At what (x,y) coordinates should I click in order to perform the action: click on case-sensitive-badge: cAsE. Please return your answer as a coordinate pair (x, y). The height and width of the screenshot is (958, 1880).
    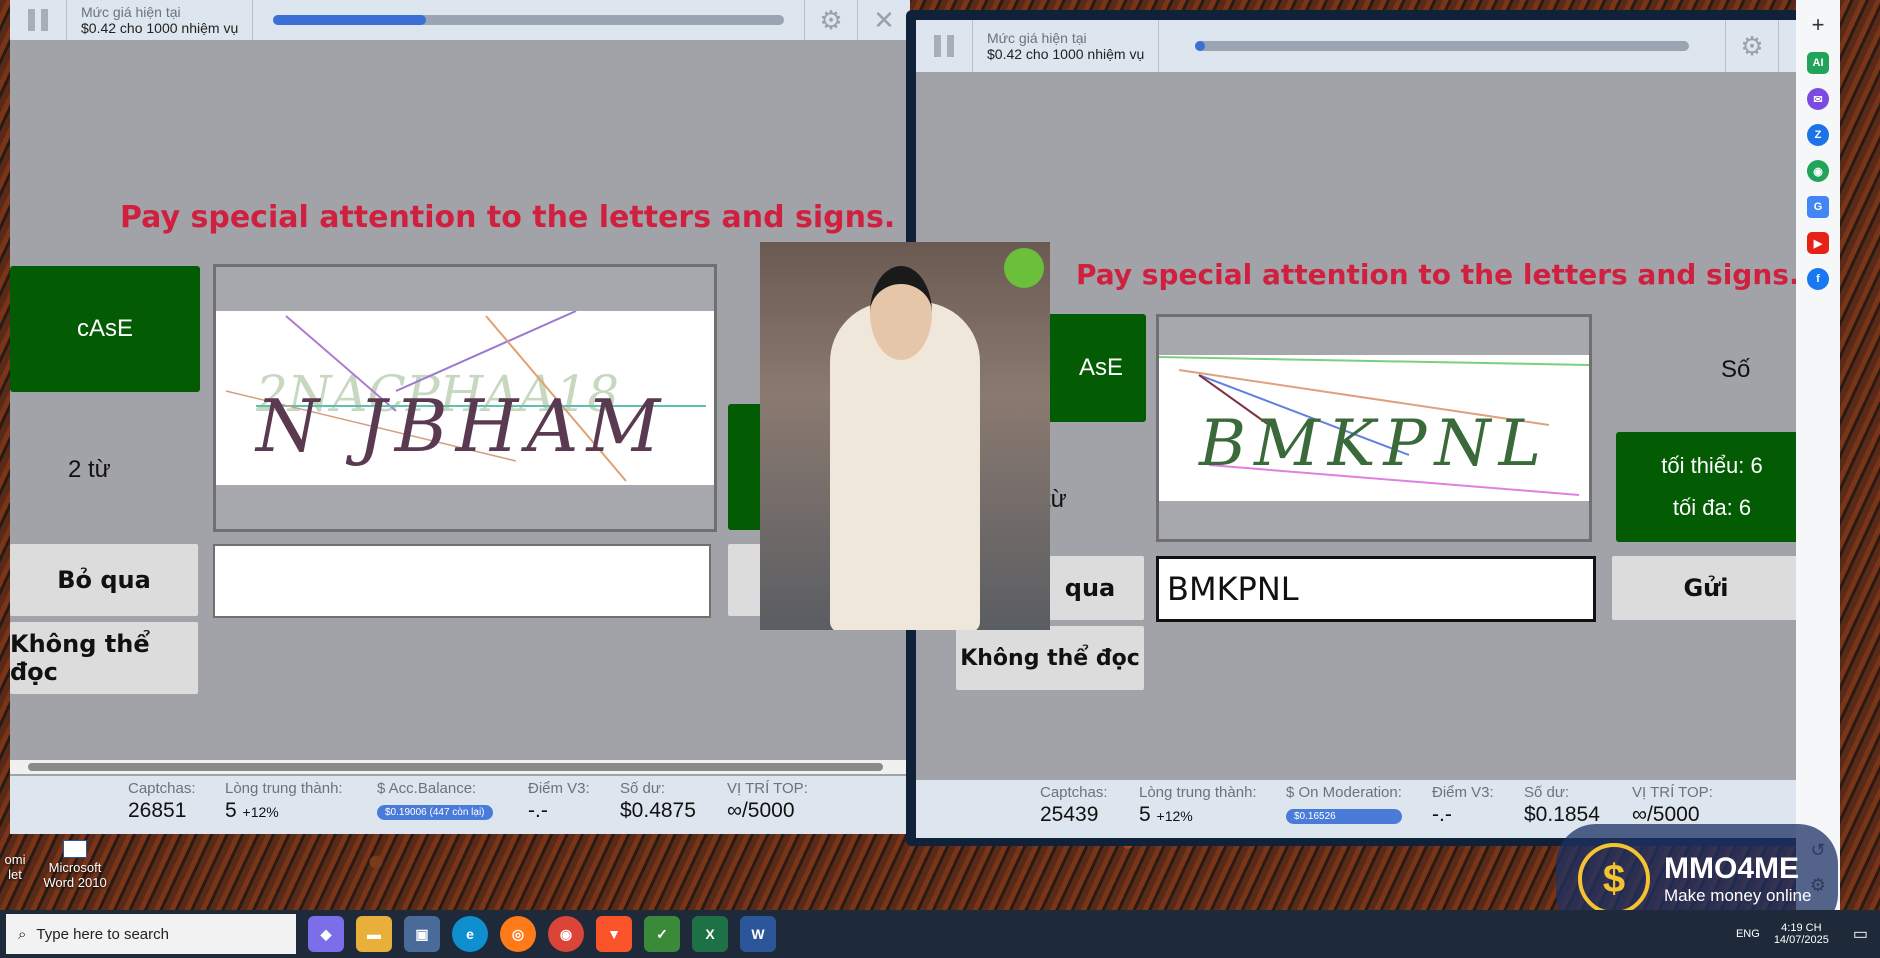
    Looking at the image, I should click on (105, 329).